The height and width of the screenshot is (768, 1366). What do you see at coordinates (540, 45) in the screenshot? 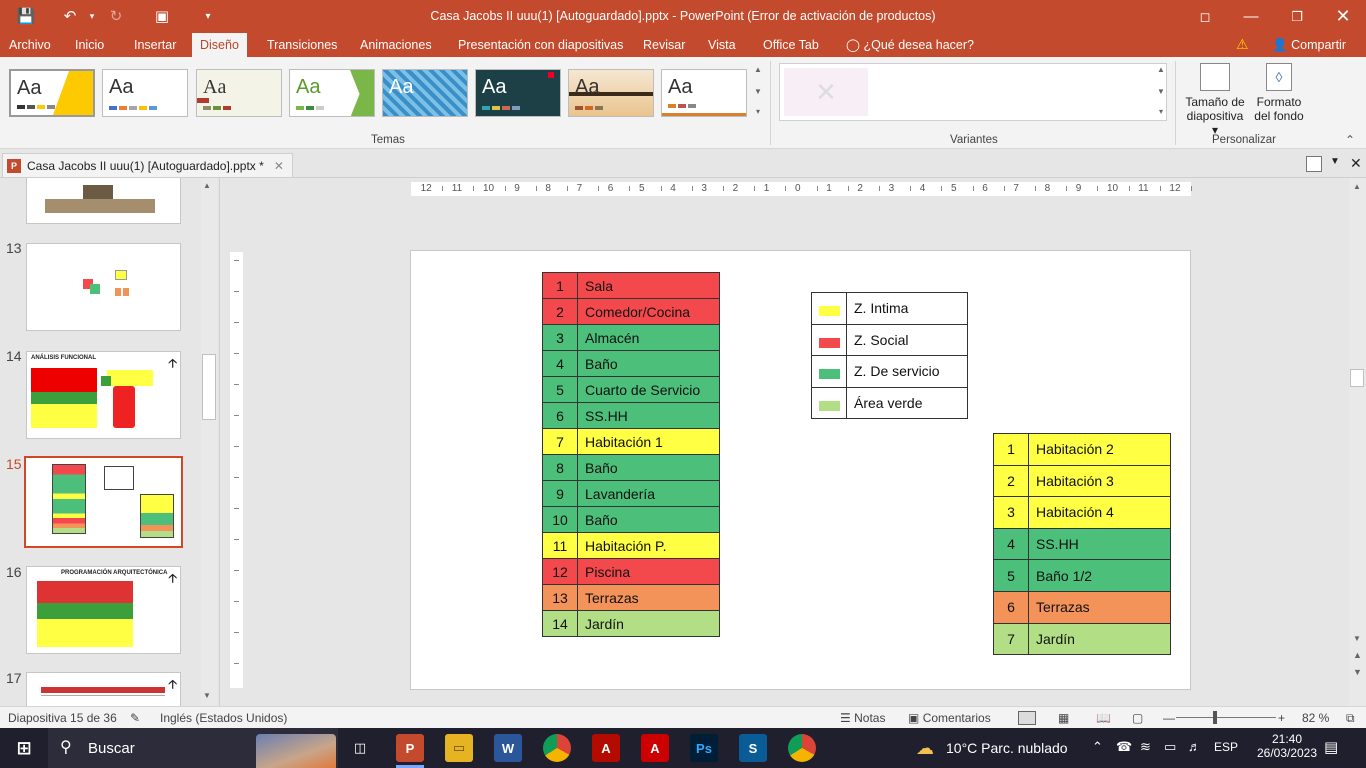
I see `tab-presentacion: Presentación con diapositivas` at bounding box center [540, 45].